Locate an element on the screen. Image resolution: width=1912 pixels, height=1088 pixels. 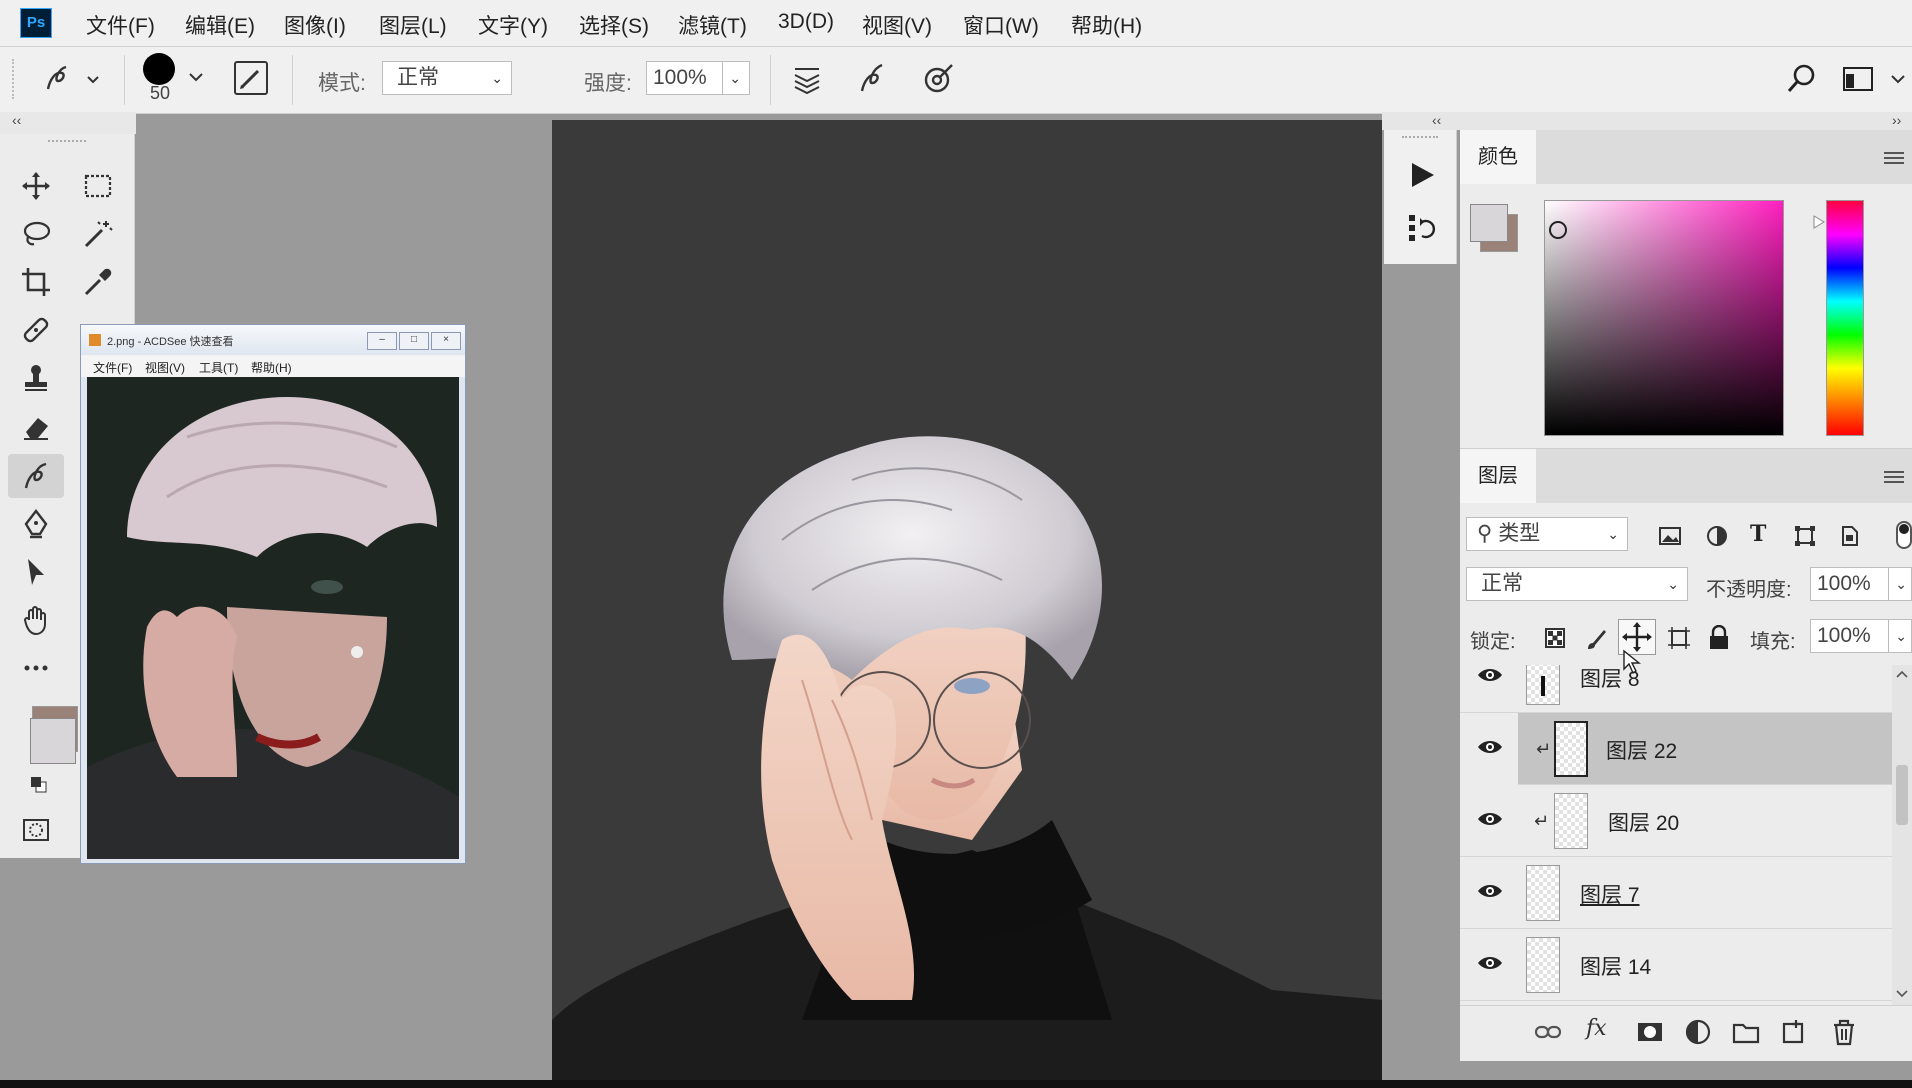
hue-slider is located at coordinates (1845, 318).